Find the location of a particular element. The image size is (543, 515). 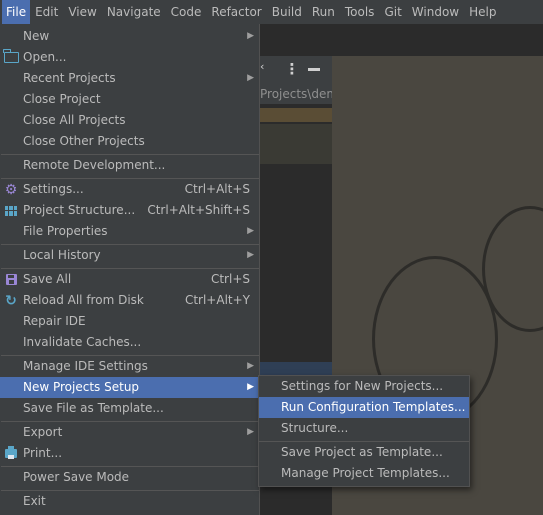

reload-icon: ↻ is located at coordinates (11, 300).